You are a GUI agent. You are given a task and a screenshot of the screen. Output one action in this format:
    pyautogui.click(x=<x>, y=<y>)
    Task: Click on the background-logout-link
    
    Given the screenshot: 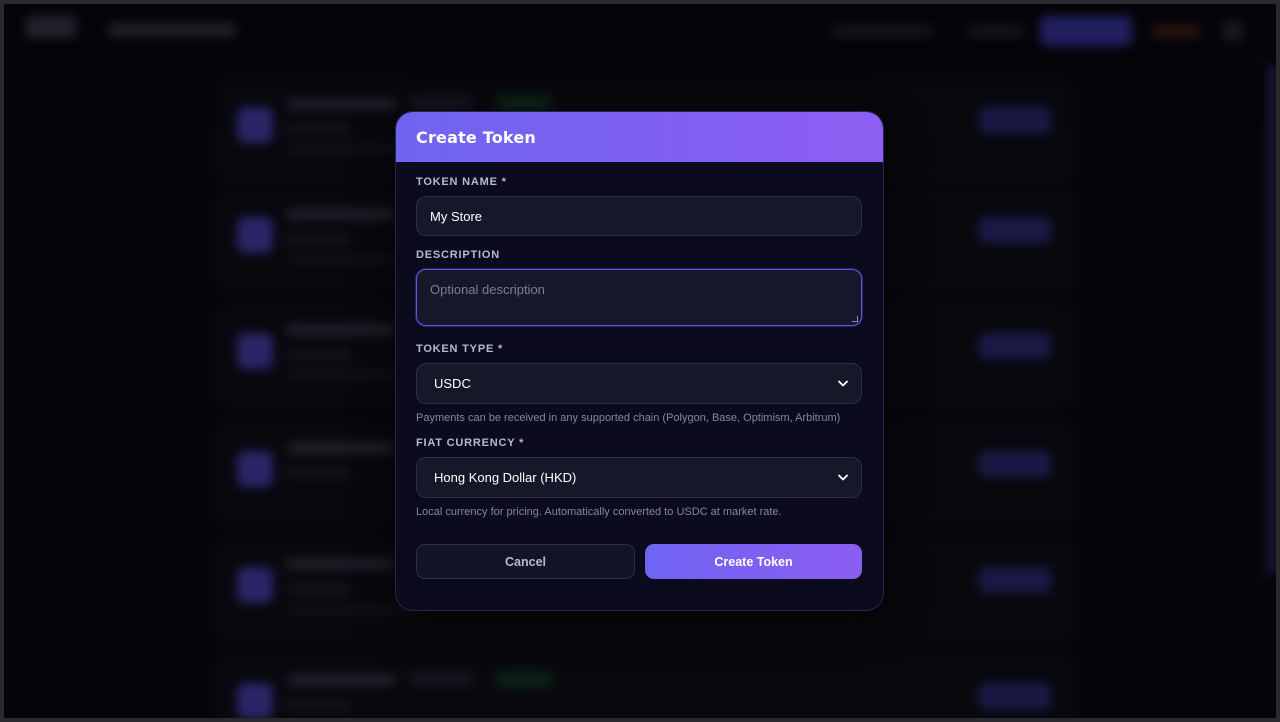 What is the action you would take?
    pyautogui.click(x=1176, y=31)
    